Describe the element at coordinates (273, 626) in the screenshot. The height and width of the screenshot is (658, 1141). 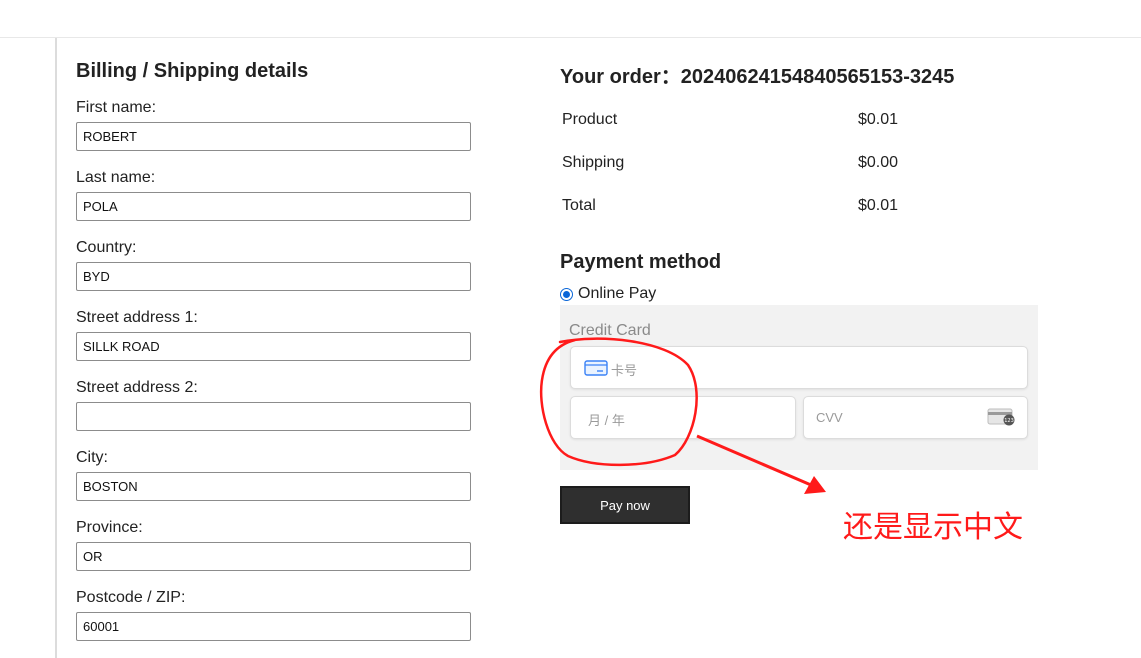
I see `postcode-input` at that location.